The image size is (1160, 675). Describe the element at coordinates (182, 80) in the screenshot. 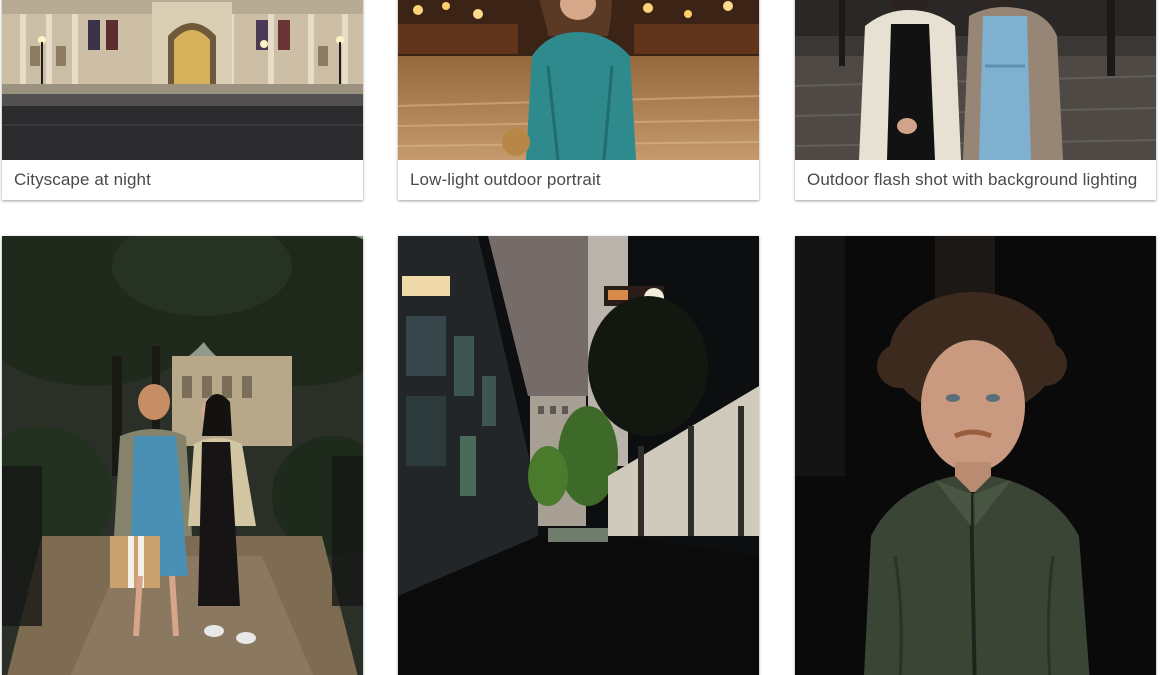

I see `cityscape-night-photo` at that location.